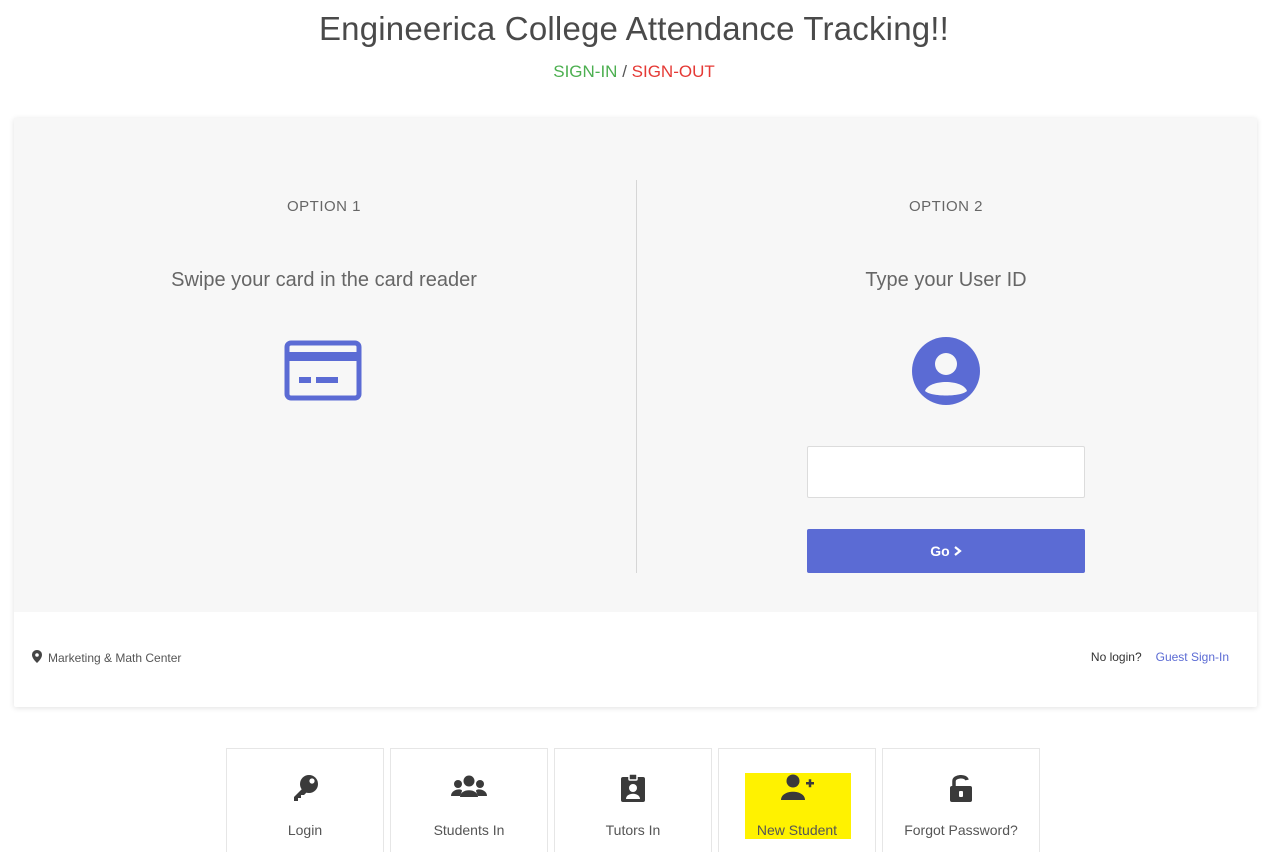  Describe the element at coordinates (940, 551) in the screenshot. I see `go-button-label: Go` at that location.